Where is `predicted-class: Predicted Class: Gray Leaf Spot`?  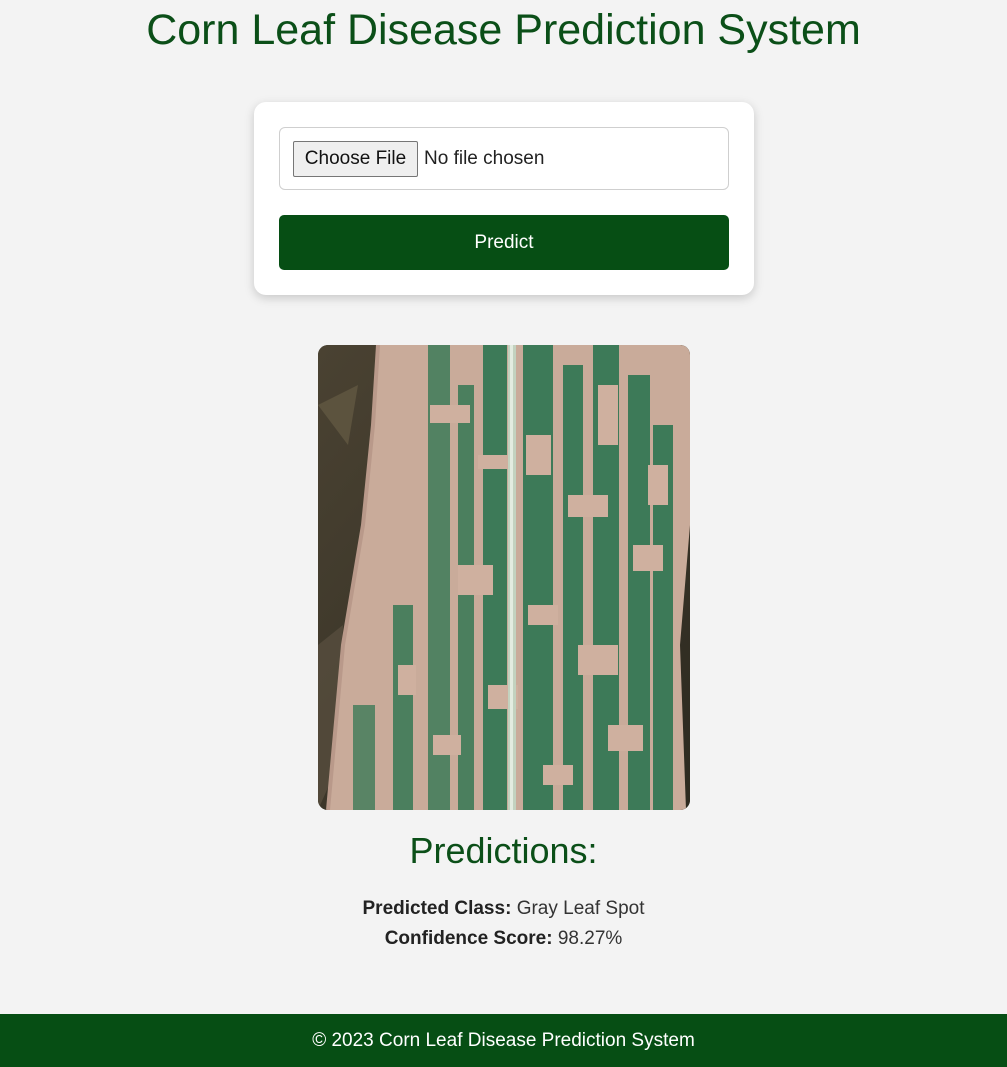 predicted-class: Predicted Class: Gray Leaf Spot is located at coordinates (503, 909).